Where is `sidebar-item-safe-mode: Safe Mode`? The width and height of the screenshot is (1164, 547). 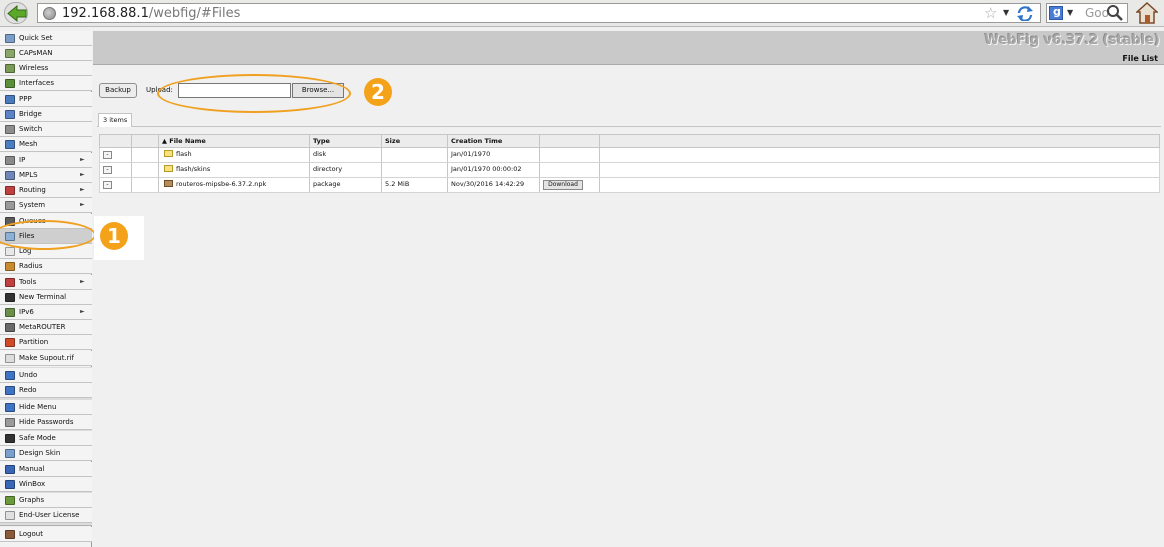 sidebar-item-safe-mode: Safe Mode is located at coordinates (46, 438).